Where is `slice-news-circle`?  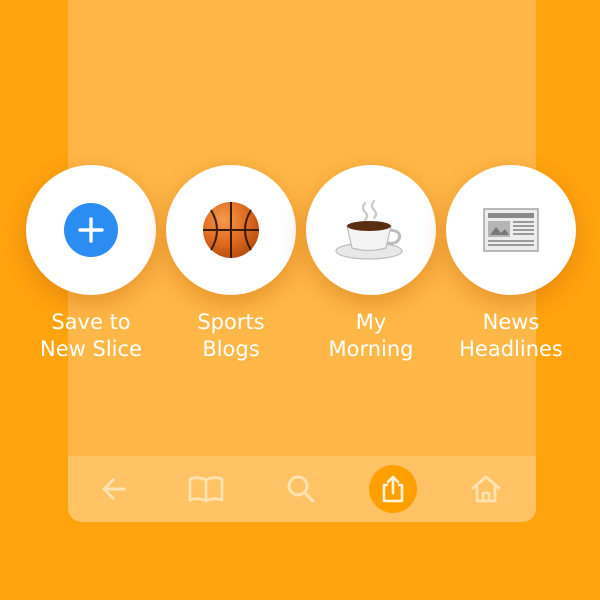 slice-news-circle is located at coordinates (511, 230).